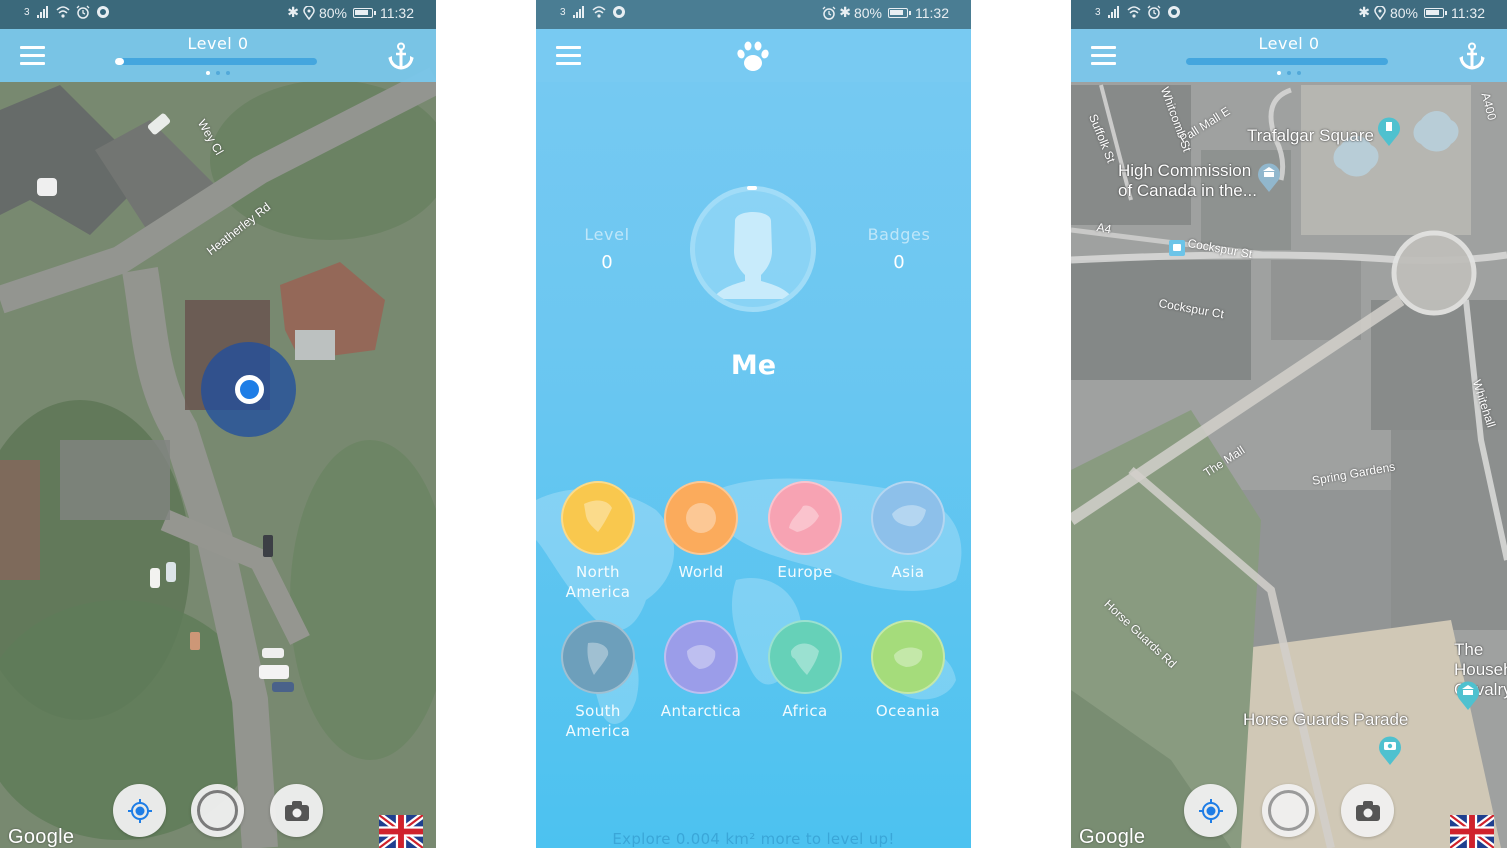 The image size is (1507, 848). I want to click on app-bar: Level 0, so click(218, 55).